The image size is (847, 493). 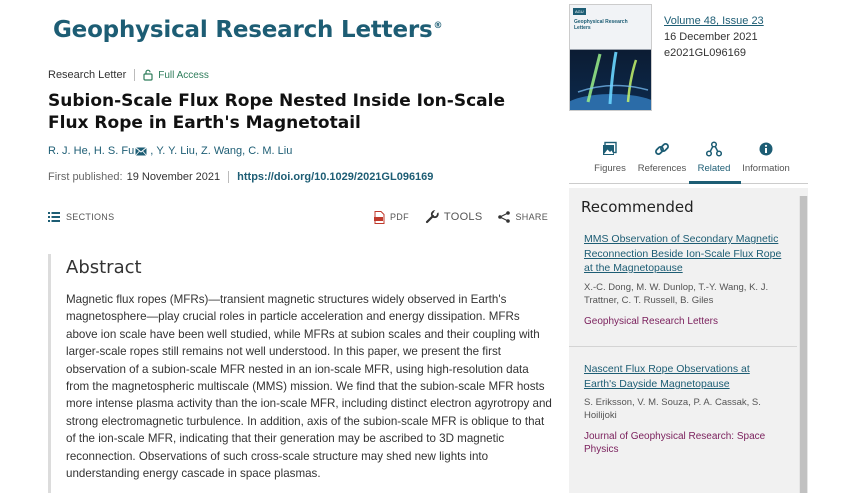 What do you see at coordinates (128, 75) in the screenshot?
I see `article-meta: Research Letter Full Access` at bounding box center [128, 75].